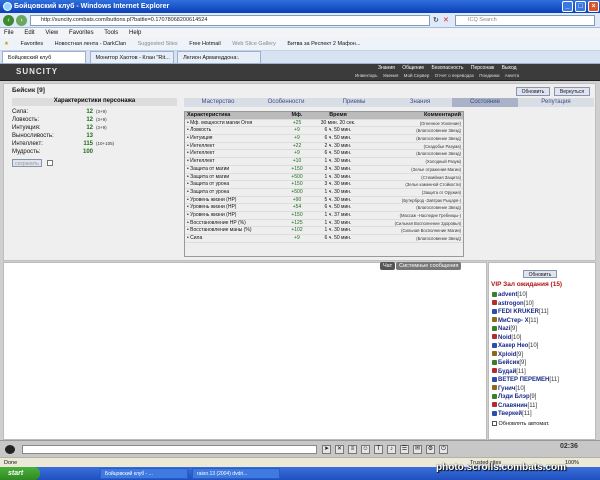  What do you see at coordinates (352, 449) in the screenshot?
I see `filter-icon: ≡` at bounding box center [352, 449].